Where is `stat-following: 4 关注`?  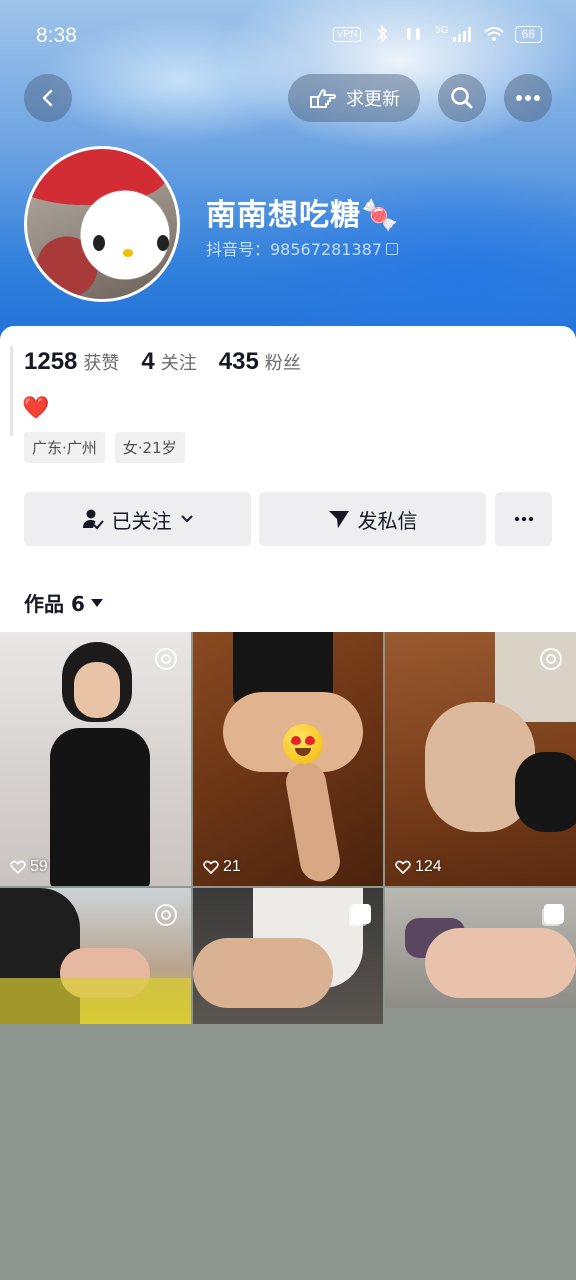
stat-following: 4 关注 is located at coordinates (168, 362).